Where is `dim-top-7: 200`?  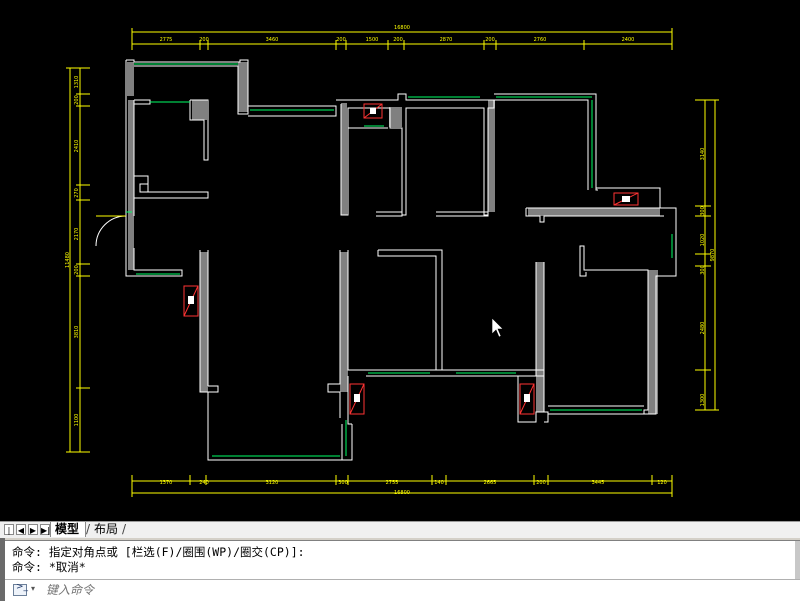
dim-top-7: 200 is located at coordinates (490, 40).